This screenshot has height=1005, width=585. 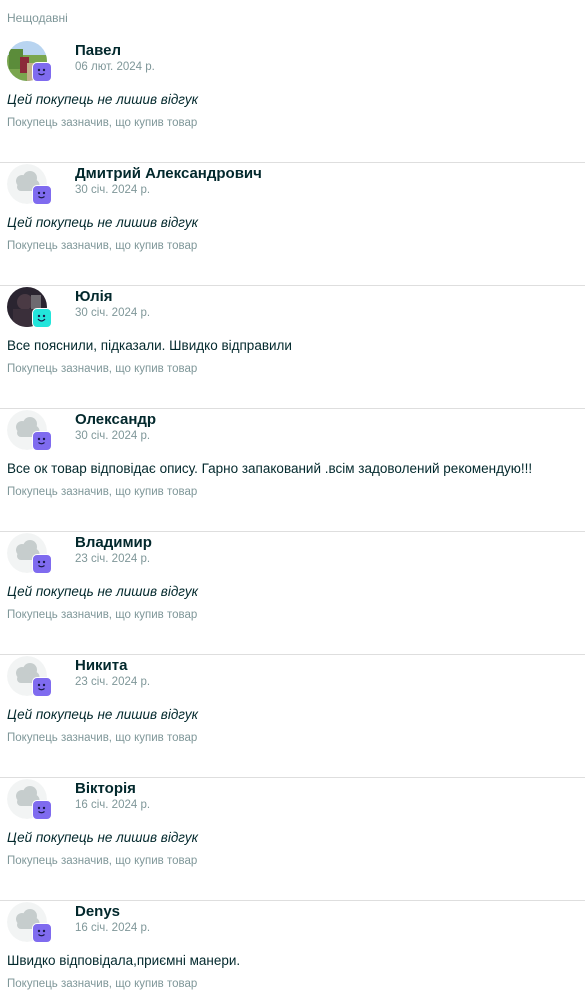 I want to click on reviewer-name: Никита, so click(x=101, y=665).